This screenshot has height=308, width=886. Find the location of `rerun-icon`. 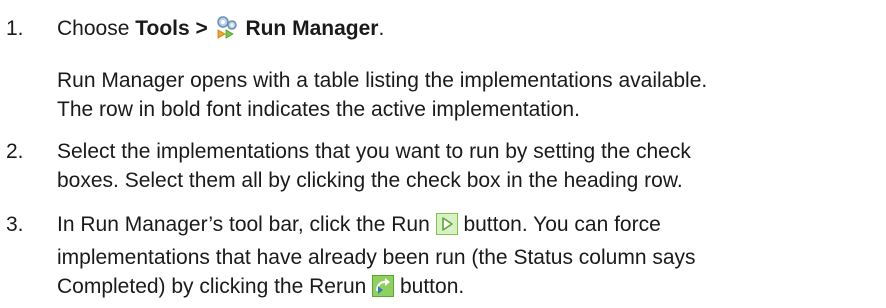

rerun-icon is located at coordinates (383, 290).